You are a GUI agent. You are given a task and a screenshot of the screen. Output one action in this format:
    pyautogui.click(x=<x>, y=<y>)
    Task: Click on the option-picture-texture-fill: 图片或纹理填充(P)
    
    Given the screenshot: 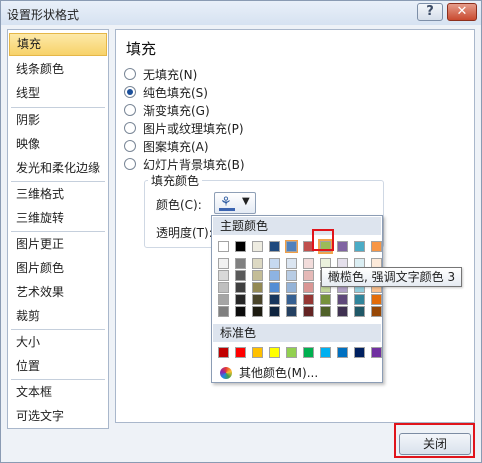 What is the action you would take?
    pyautogui.click(x=184, y=128)
    